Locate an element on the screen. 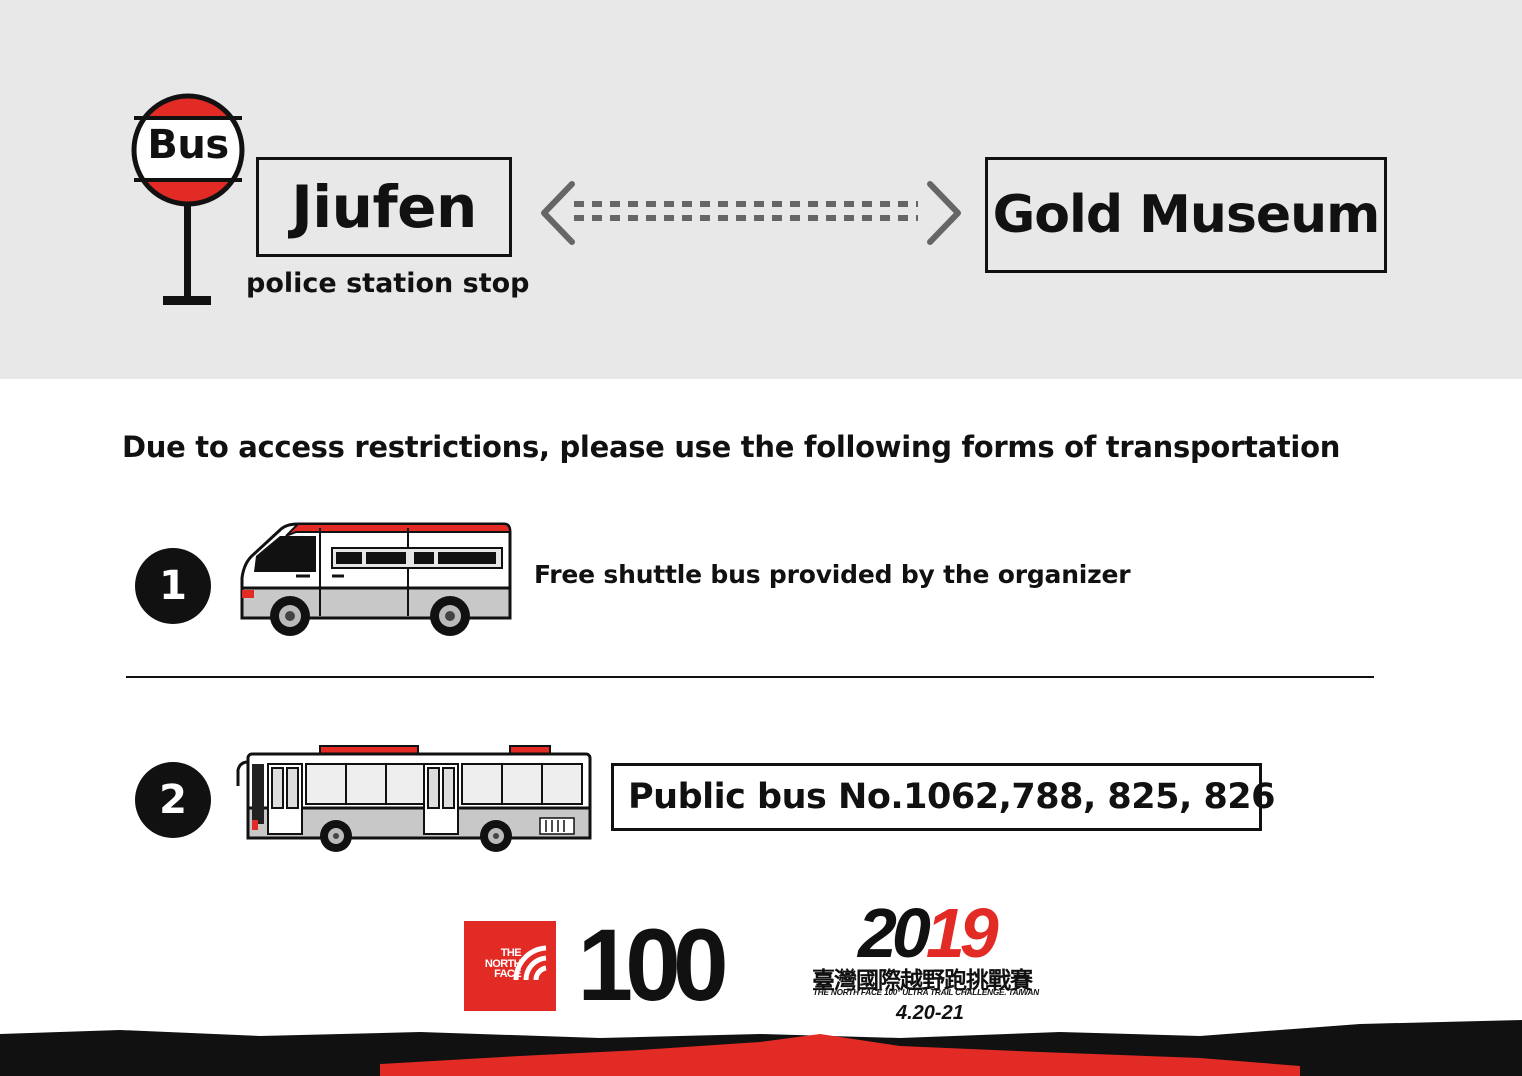 The width and height of the screenshot is (1522, 1076). mountain-silhouette is located at coordinates (761, 1048).